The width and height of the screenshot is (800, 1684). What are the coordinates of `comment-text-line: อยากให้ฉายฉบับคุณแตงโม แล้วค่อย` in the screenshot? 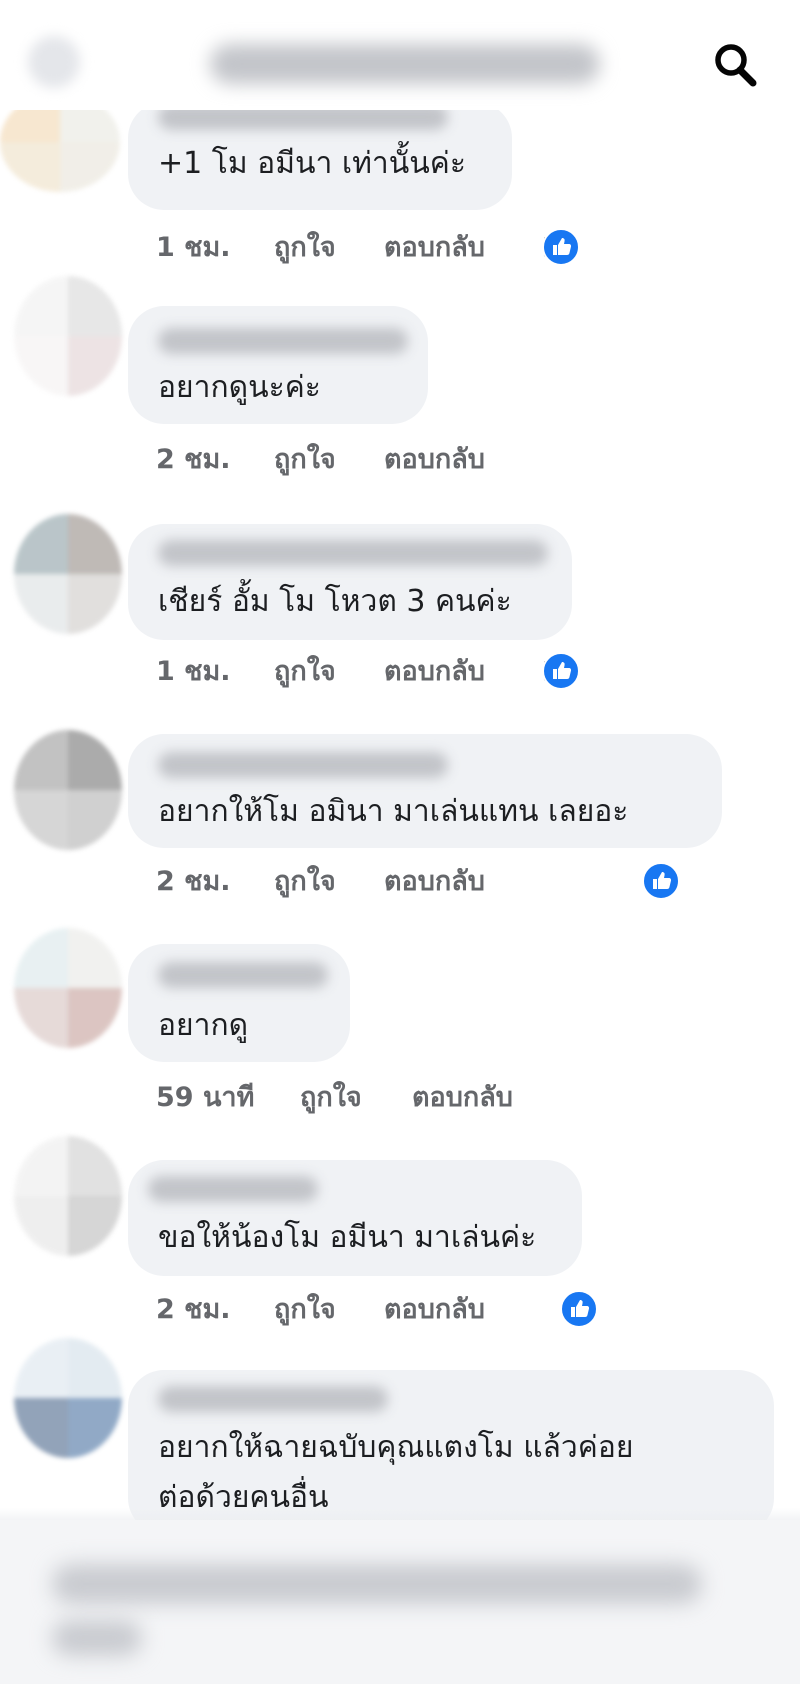 It's located at (396, 1447).